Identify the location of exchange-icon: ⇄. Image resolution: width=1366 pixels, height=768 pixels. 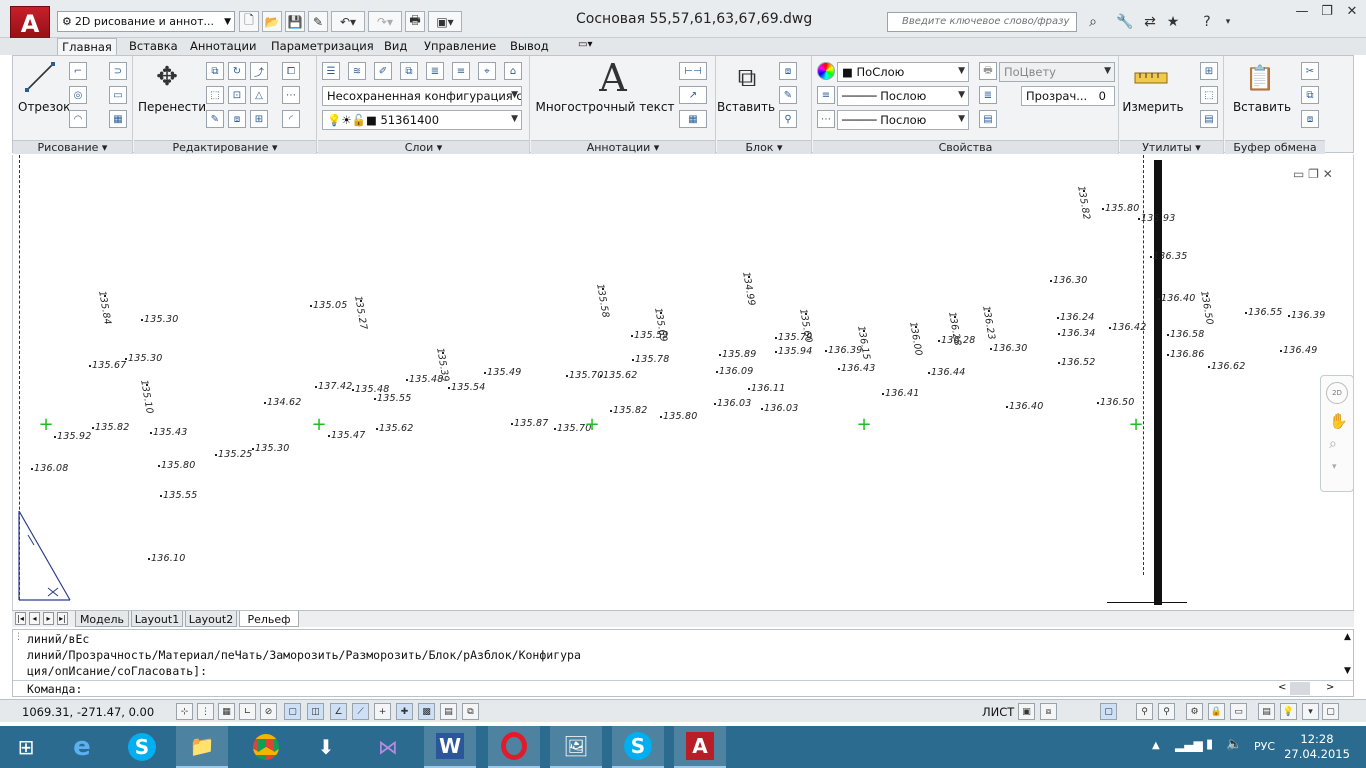
(1150, 22).